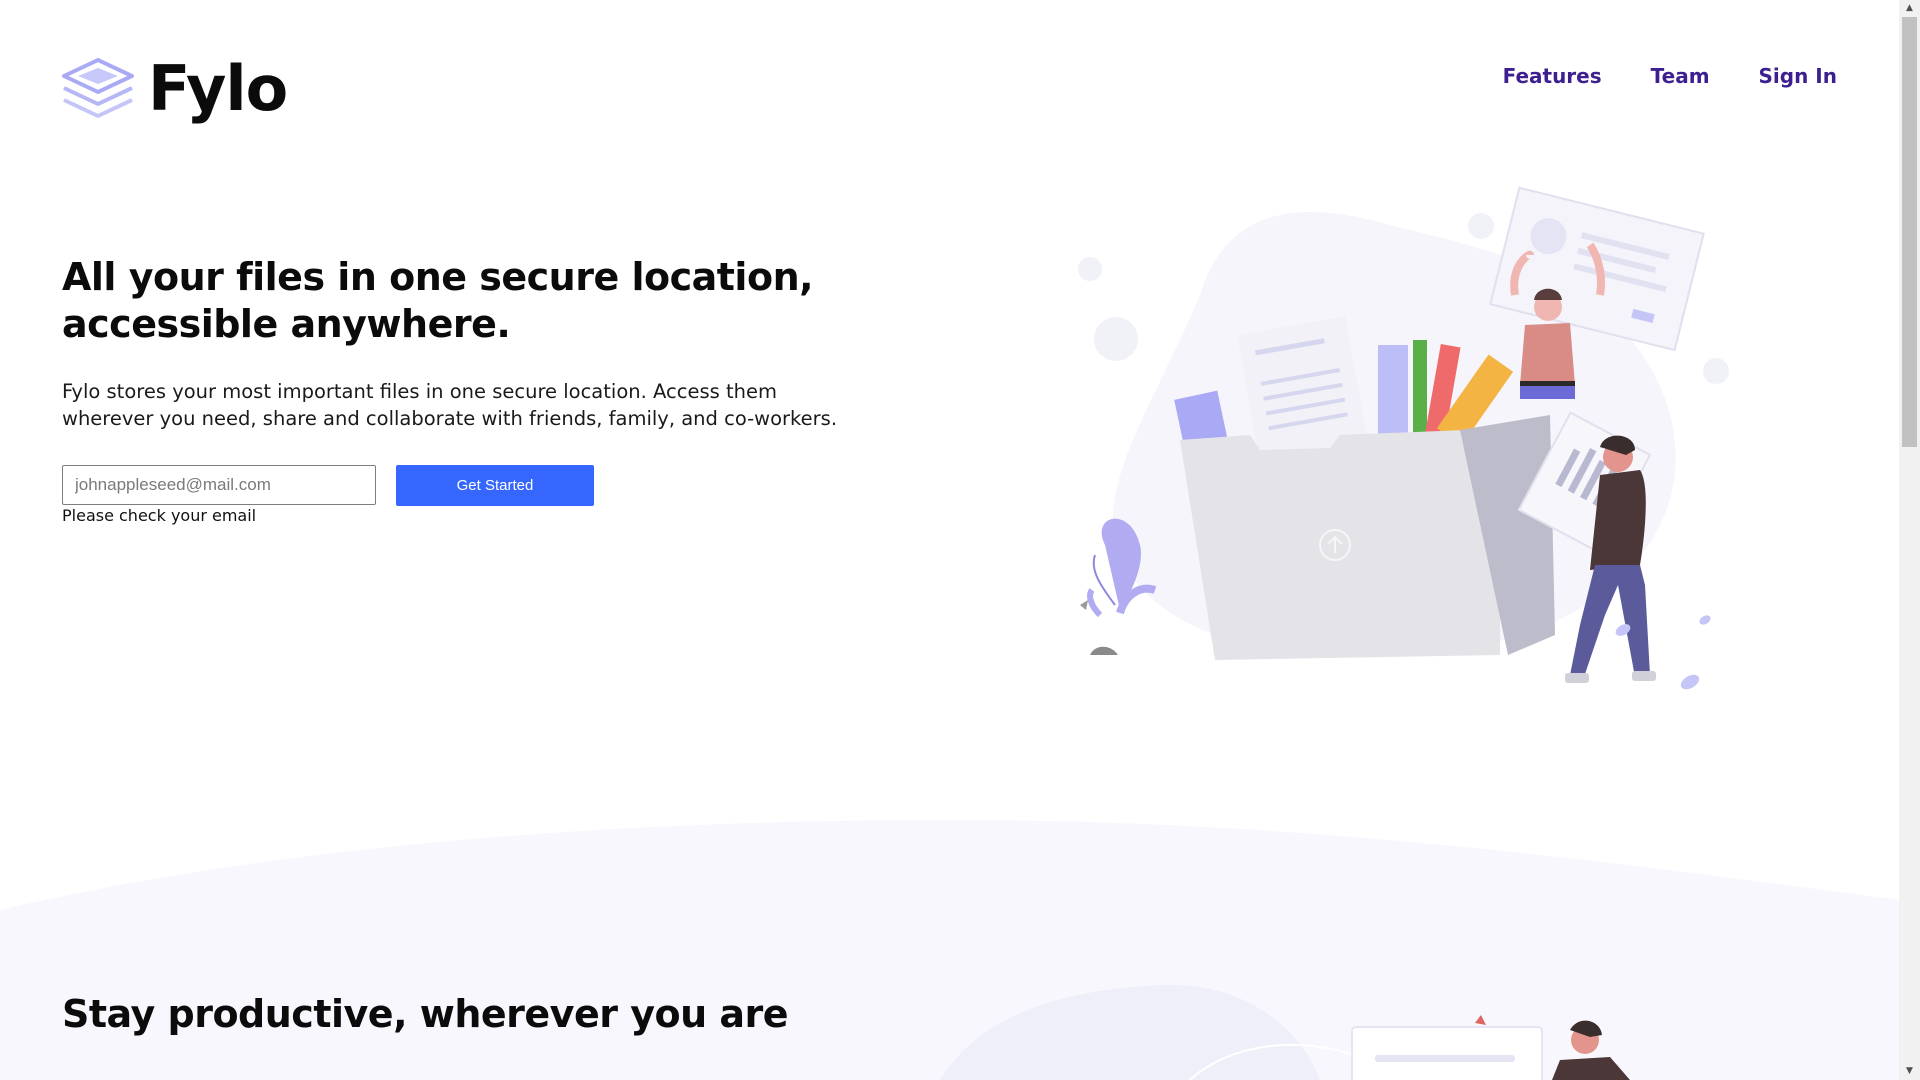 This screenshot has height=1080, width=1920. Describe the element at coordinates (218, 88) in the screenshot. I see `brand-name: Fylo` at that location.